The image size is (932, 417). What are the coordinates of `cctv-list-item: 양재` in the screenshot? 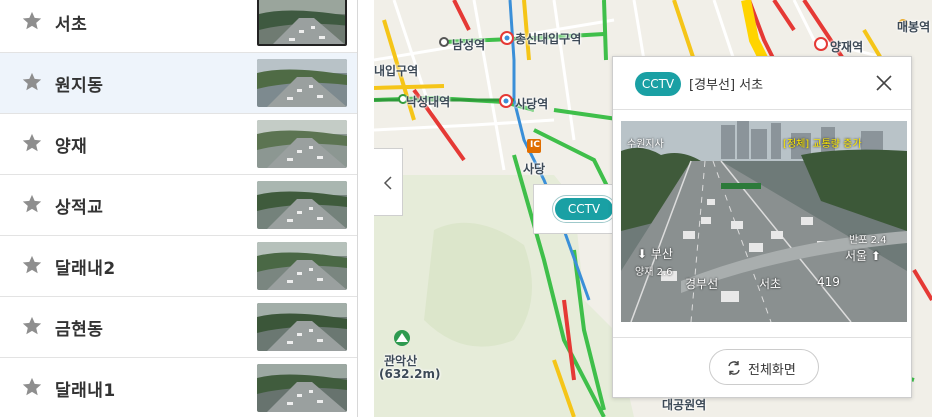 It's located at (178, 144).